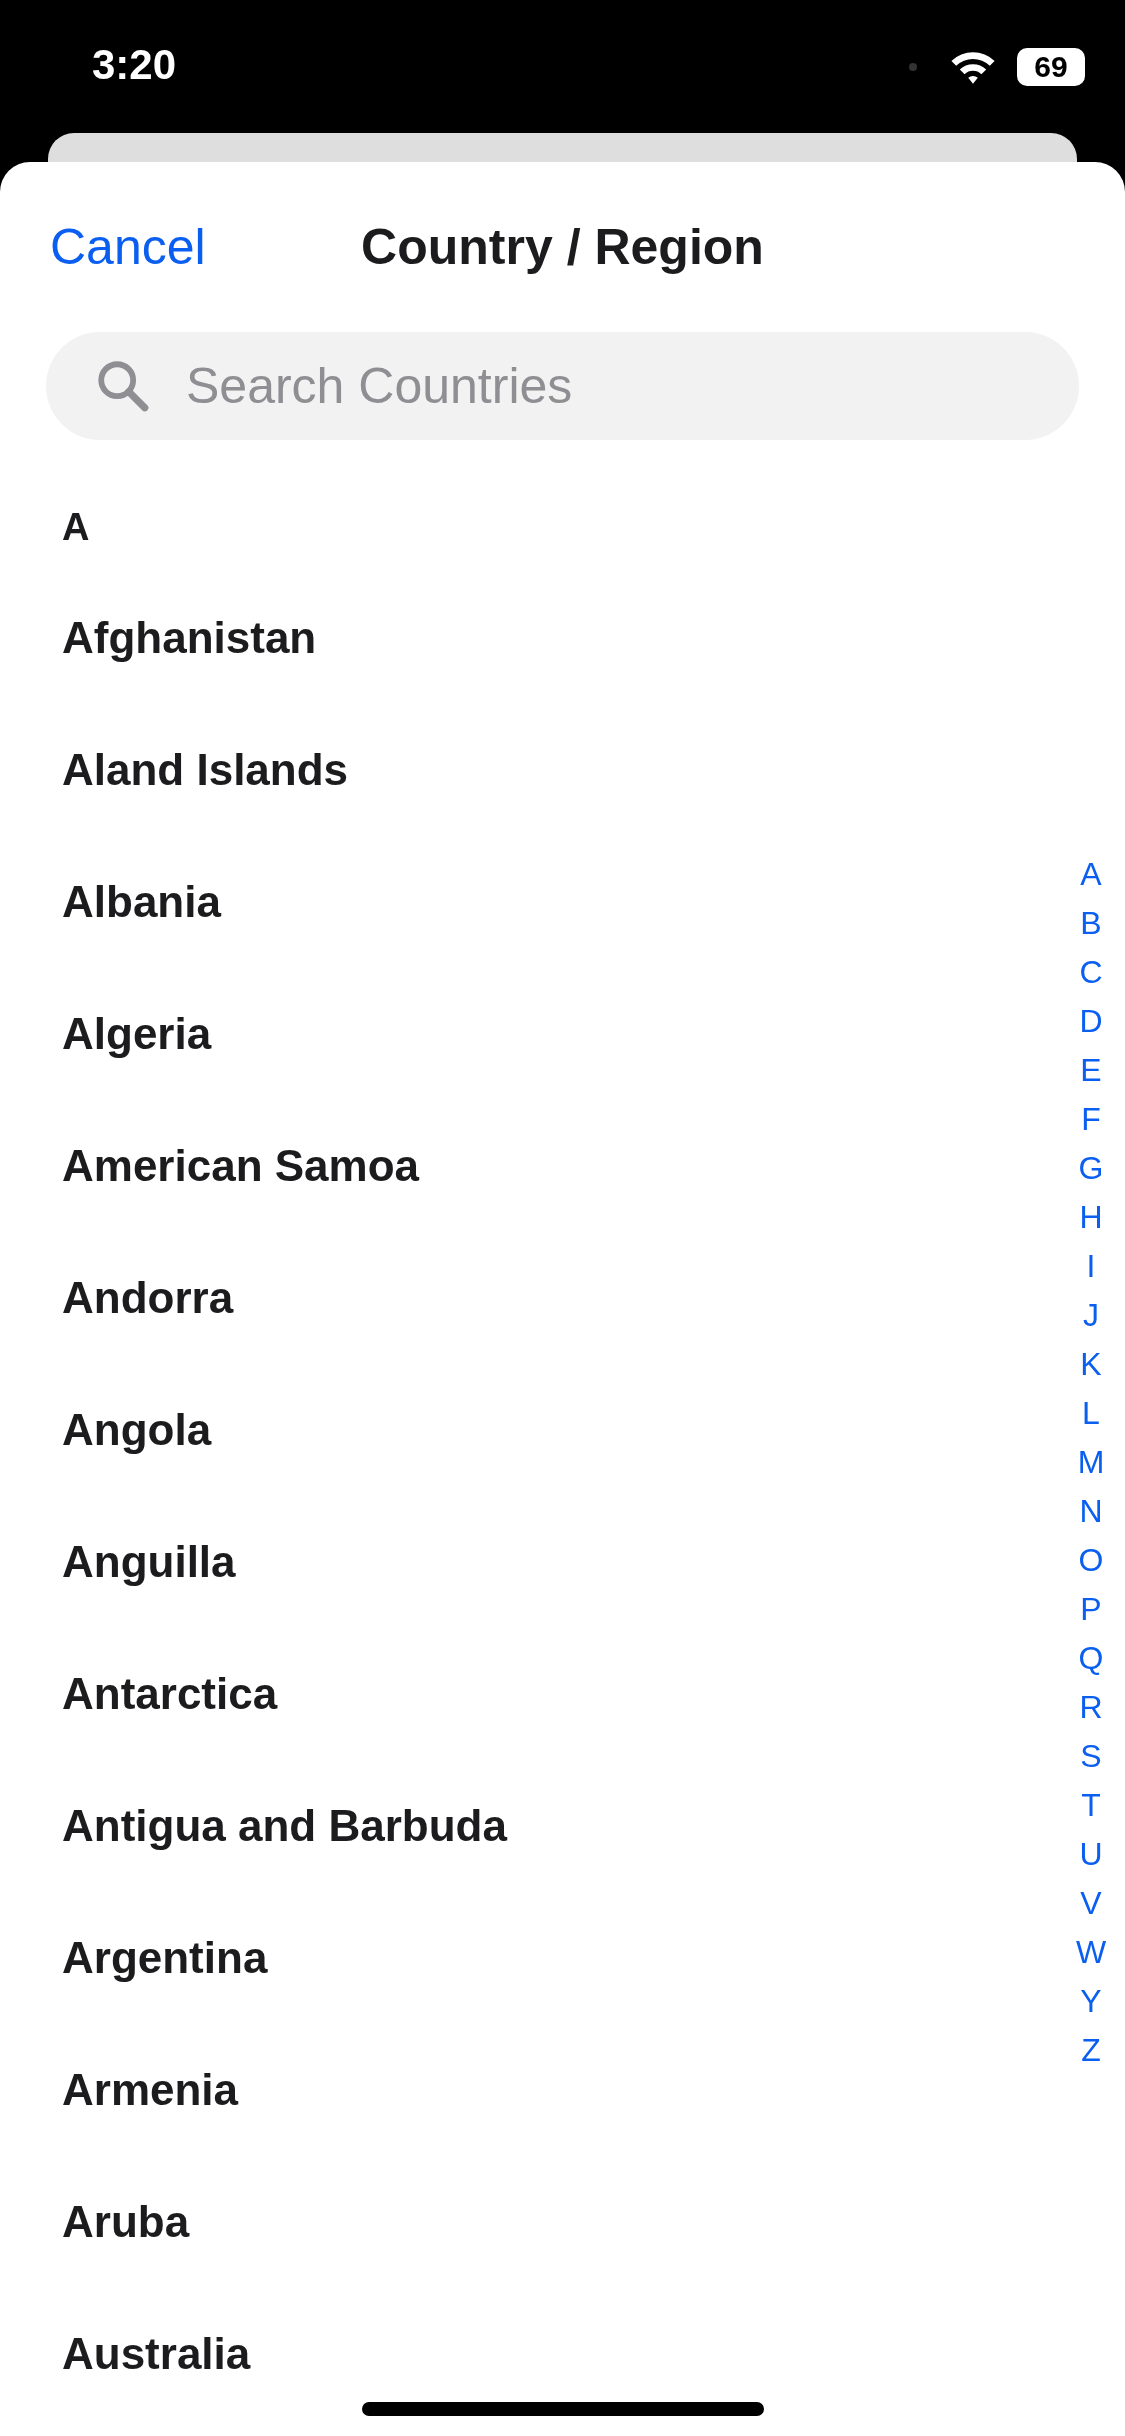 Image resolution: width=1125 pixels, height=2436 pixels. Describe the element at coordinates (1091, 1119) in the screenshot. I see `index-letter: F` at that location.